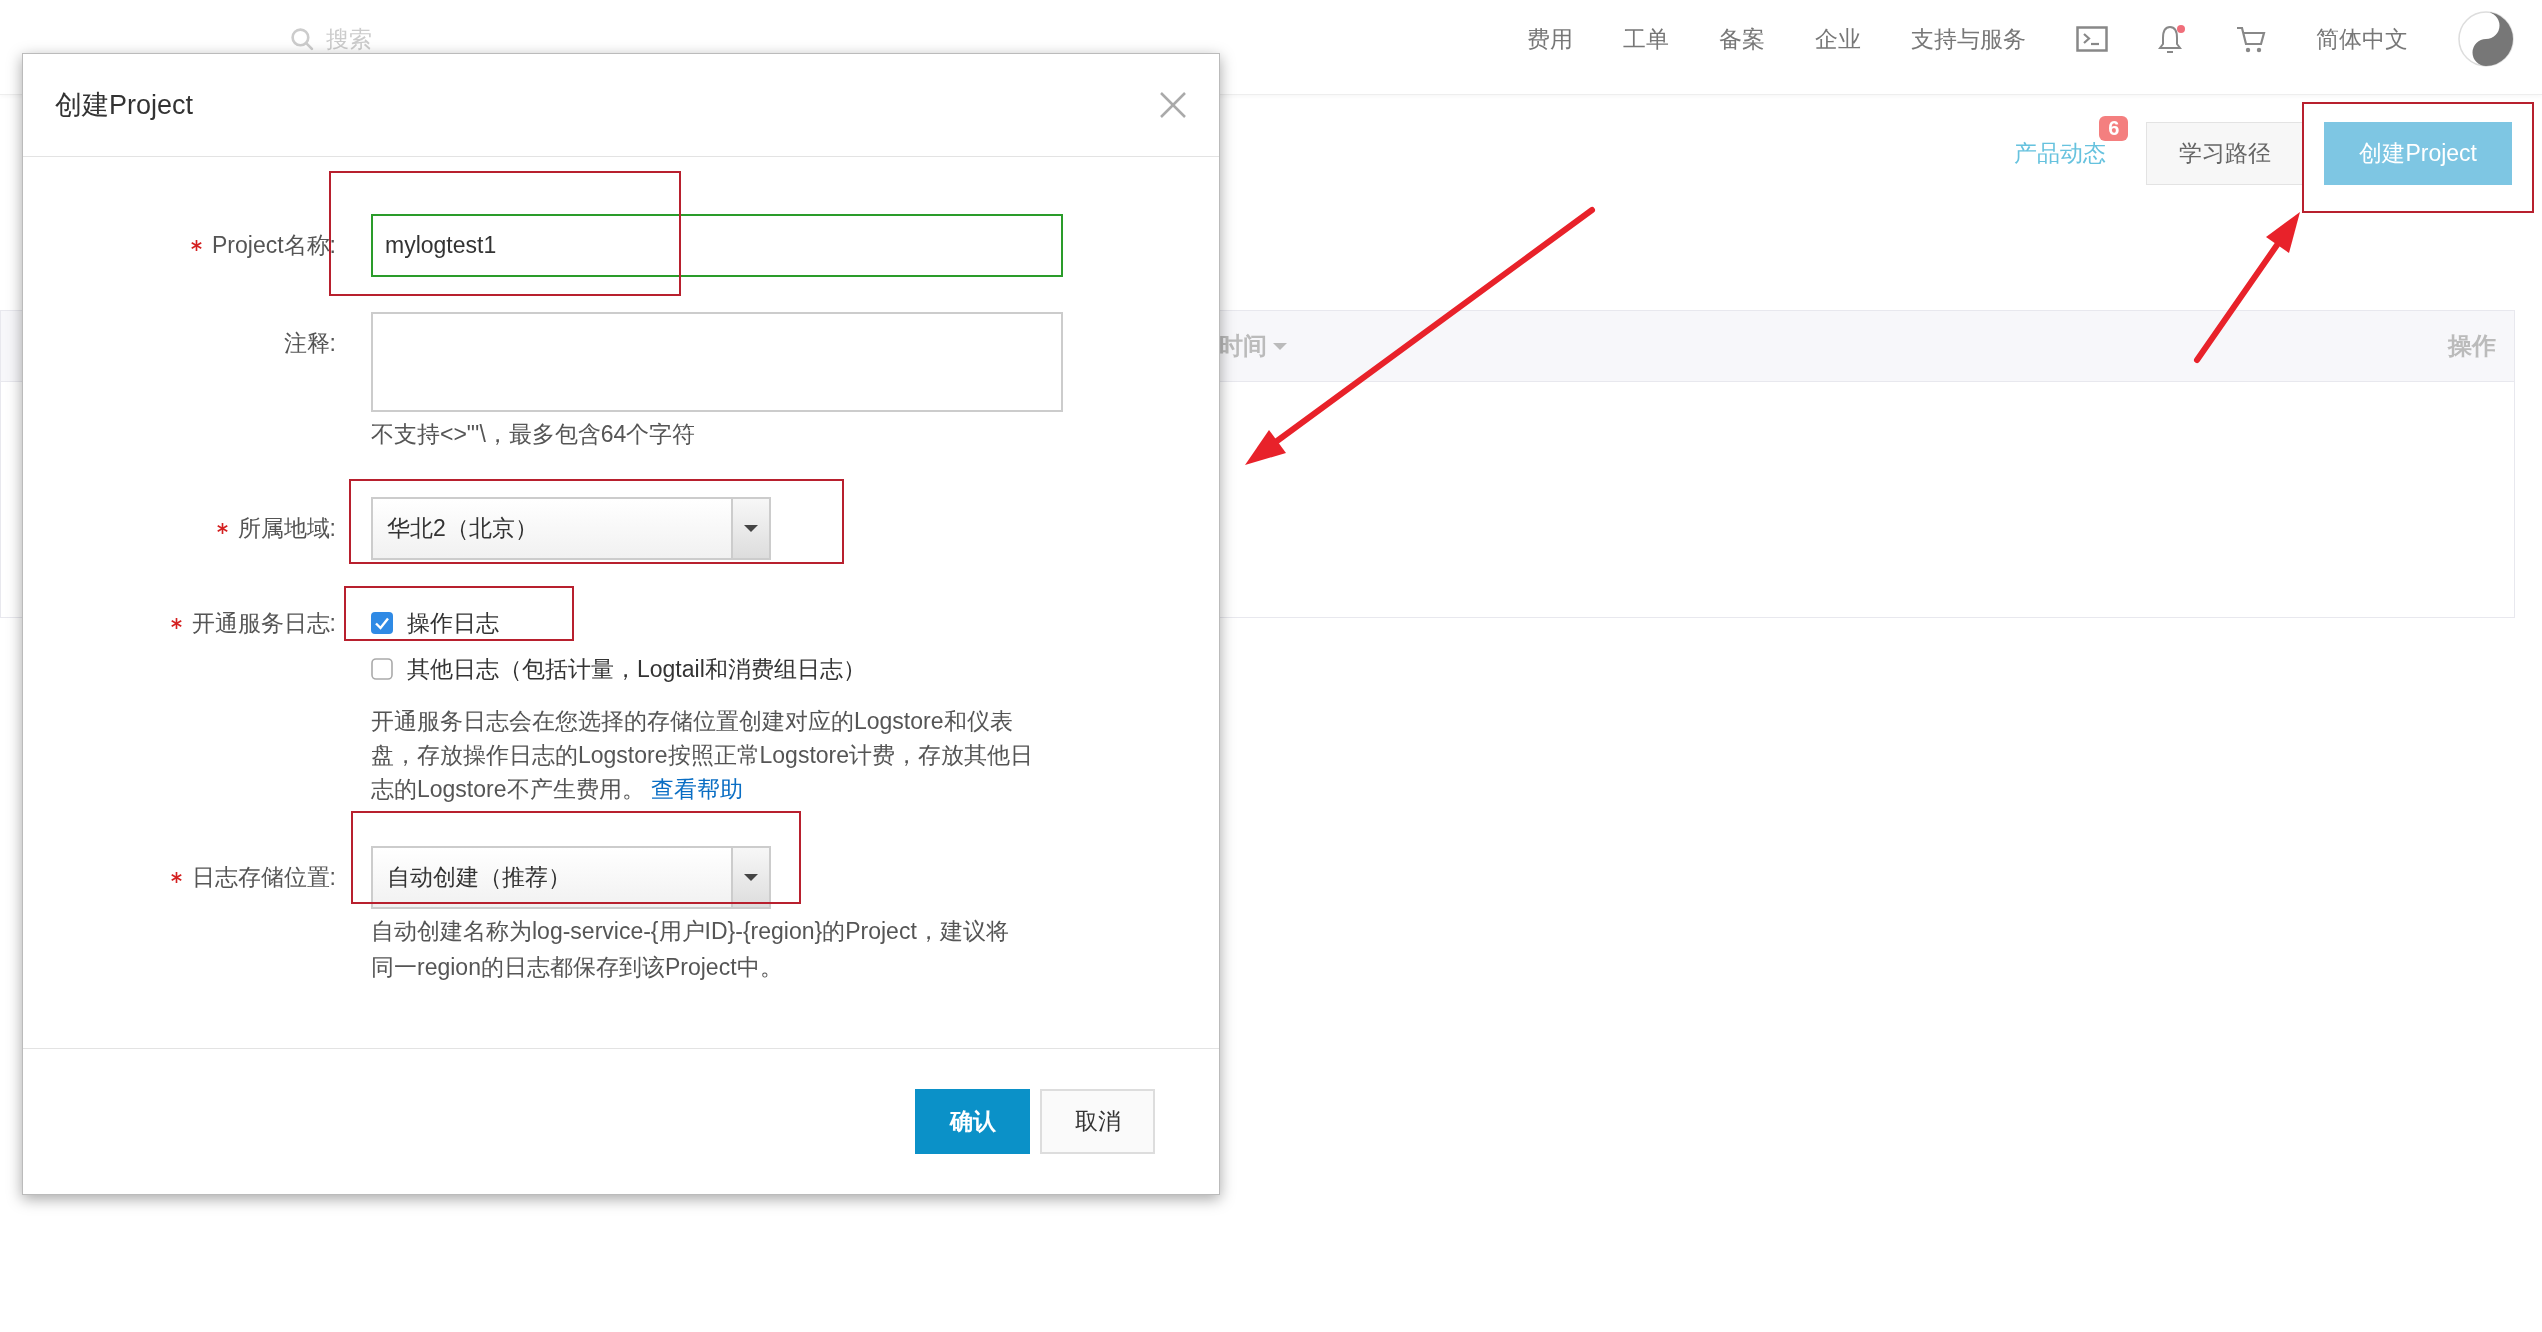 The image size is (2542, 1332). I want to click on select-field: 自动创建（推荐）, so click(571, 877).